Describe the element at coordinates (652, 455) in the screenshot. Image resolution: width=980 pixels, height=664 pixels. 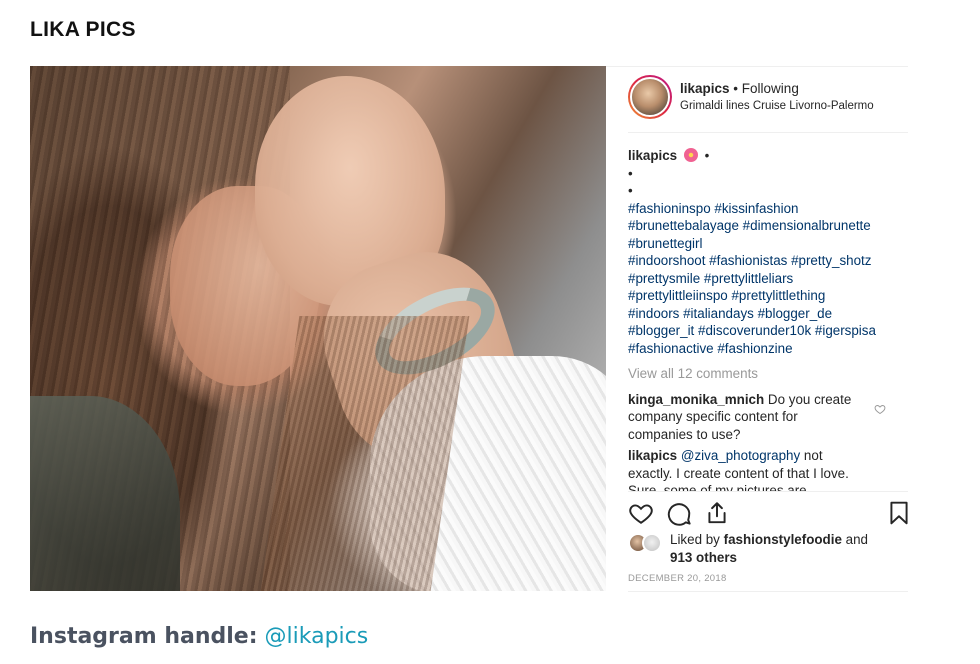
I see `comment-username: likapics` at that location.